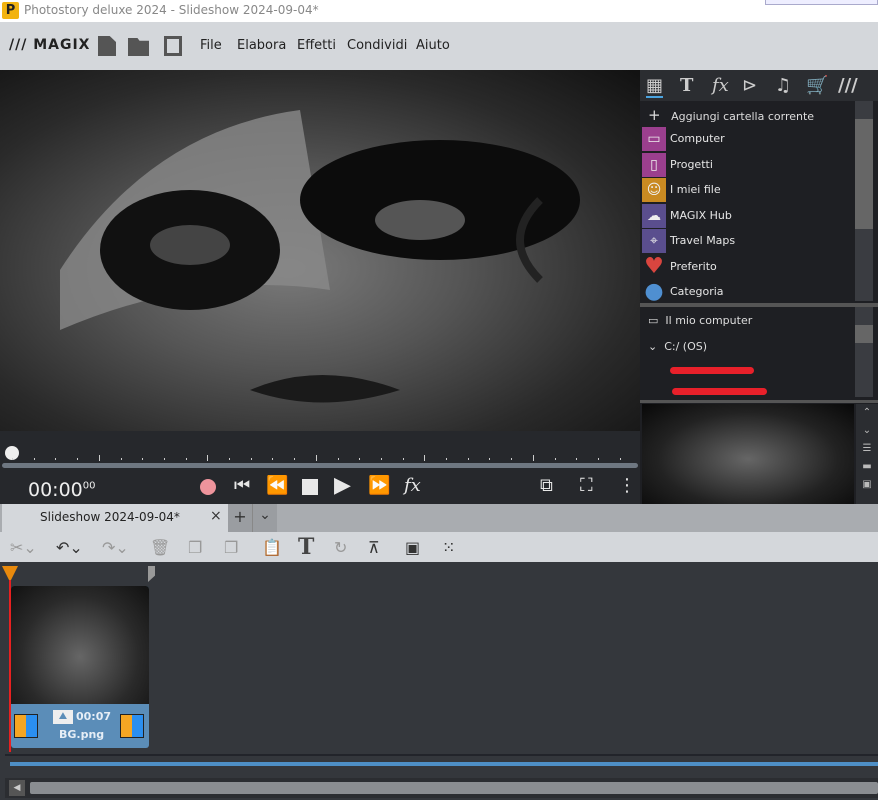 The height and width of the screenshot is (800, 878). I want to click on split-icon: ⊼, so click(374, 547).